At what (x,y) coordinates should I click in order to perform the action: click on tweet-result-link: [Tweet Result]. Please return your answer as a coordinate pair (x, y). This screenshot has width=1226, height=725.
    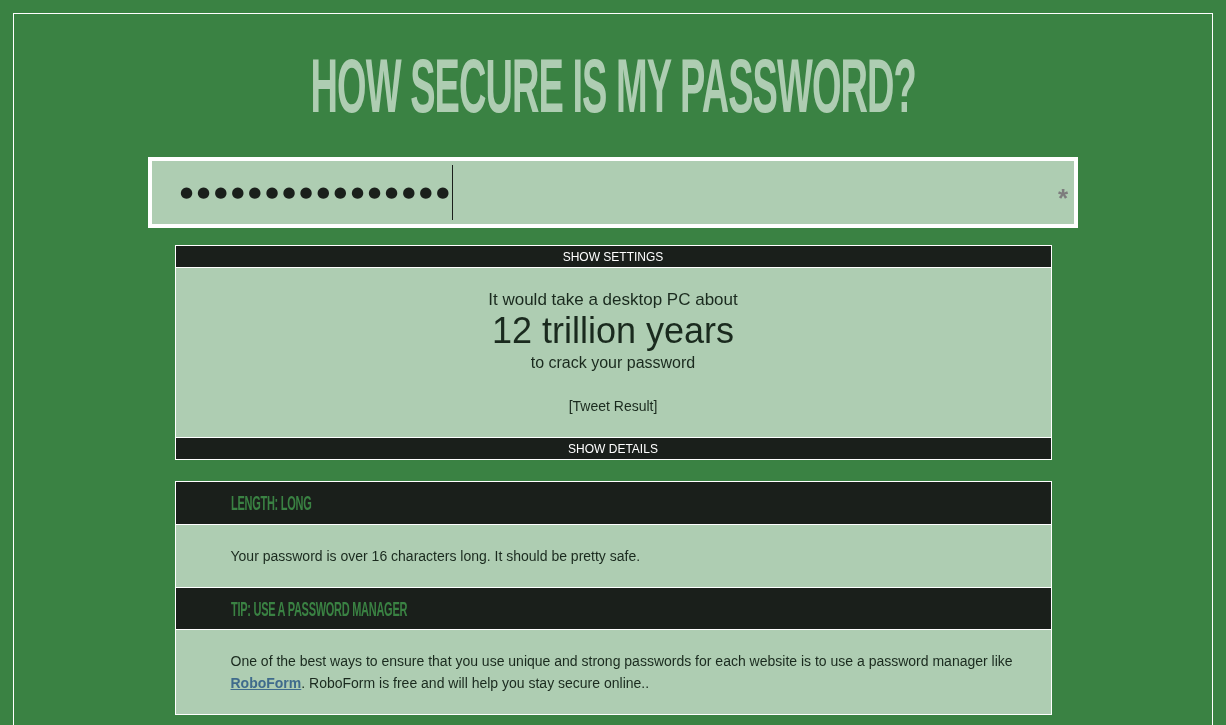
    Looking at the image, I should click on (613, 406).